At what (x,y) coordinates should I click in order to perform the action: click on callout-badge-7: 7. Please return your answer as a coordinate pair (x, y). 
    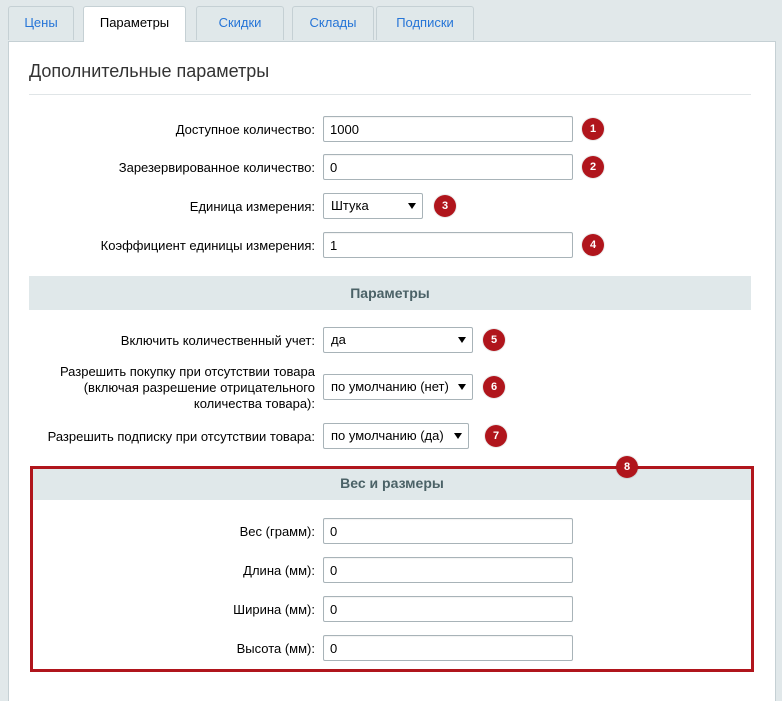
    Looking at the image, I should click on (496, 436).